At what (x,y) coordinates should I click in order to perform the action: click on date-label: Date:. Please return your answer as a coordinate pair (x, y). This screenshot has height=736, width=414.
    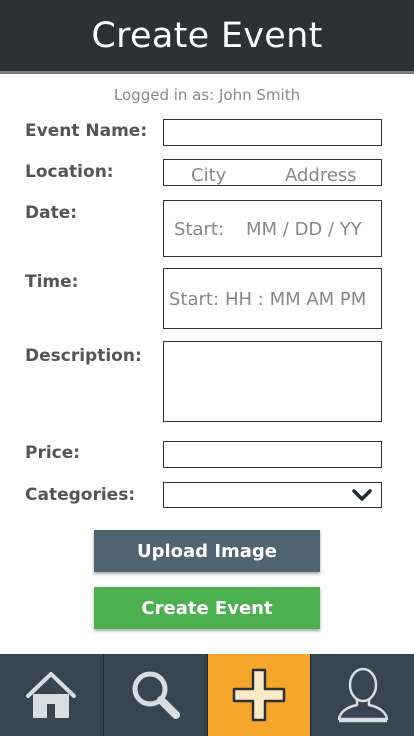
    Looking at the image, I should click on (51, 213).